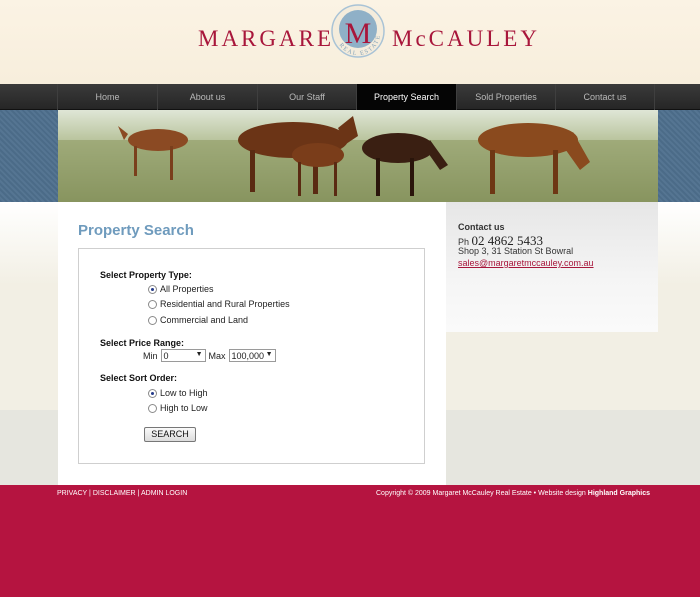 This screenshot has height=597, width=700. What do you see at coordinates (166, 355) in the screenshot?
I see `min-price-value: 0` at bounding box center [166, 355].